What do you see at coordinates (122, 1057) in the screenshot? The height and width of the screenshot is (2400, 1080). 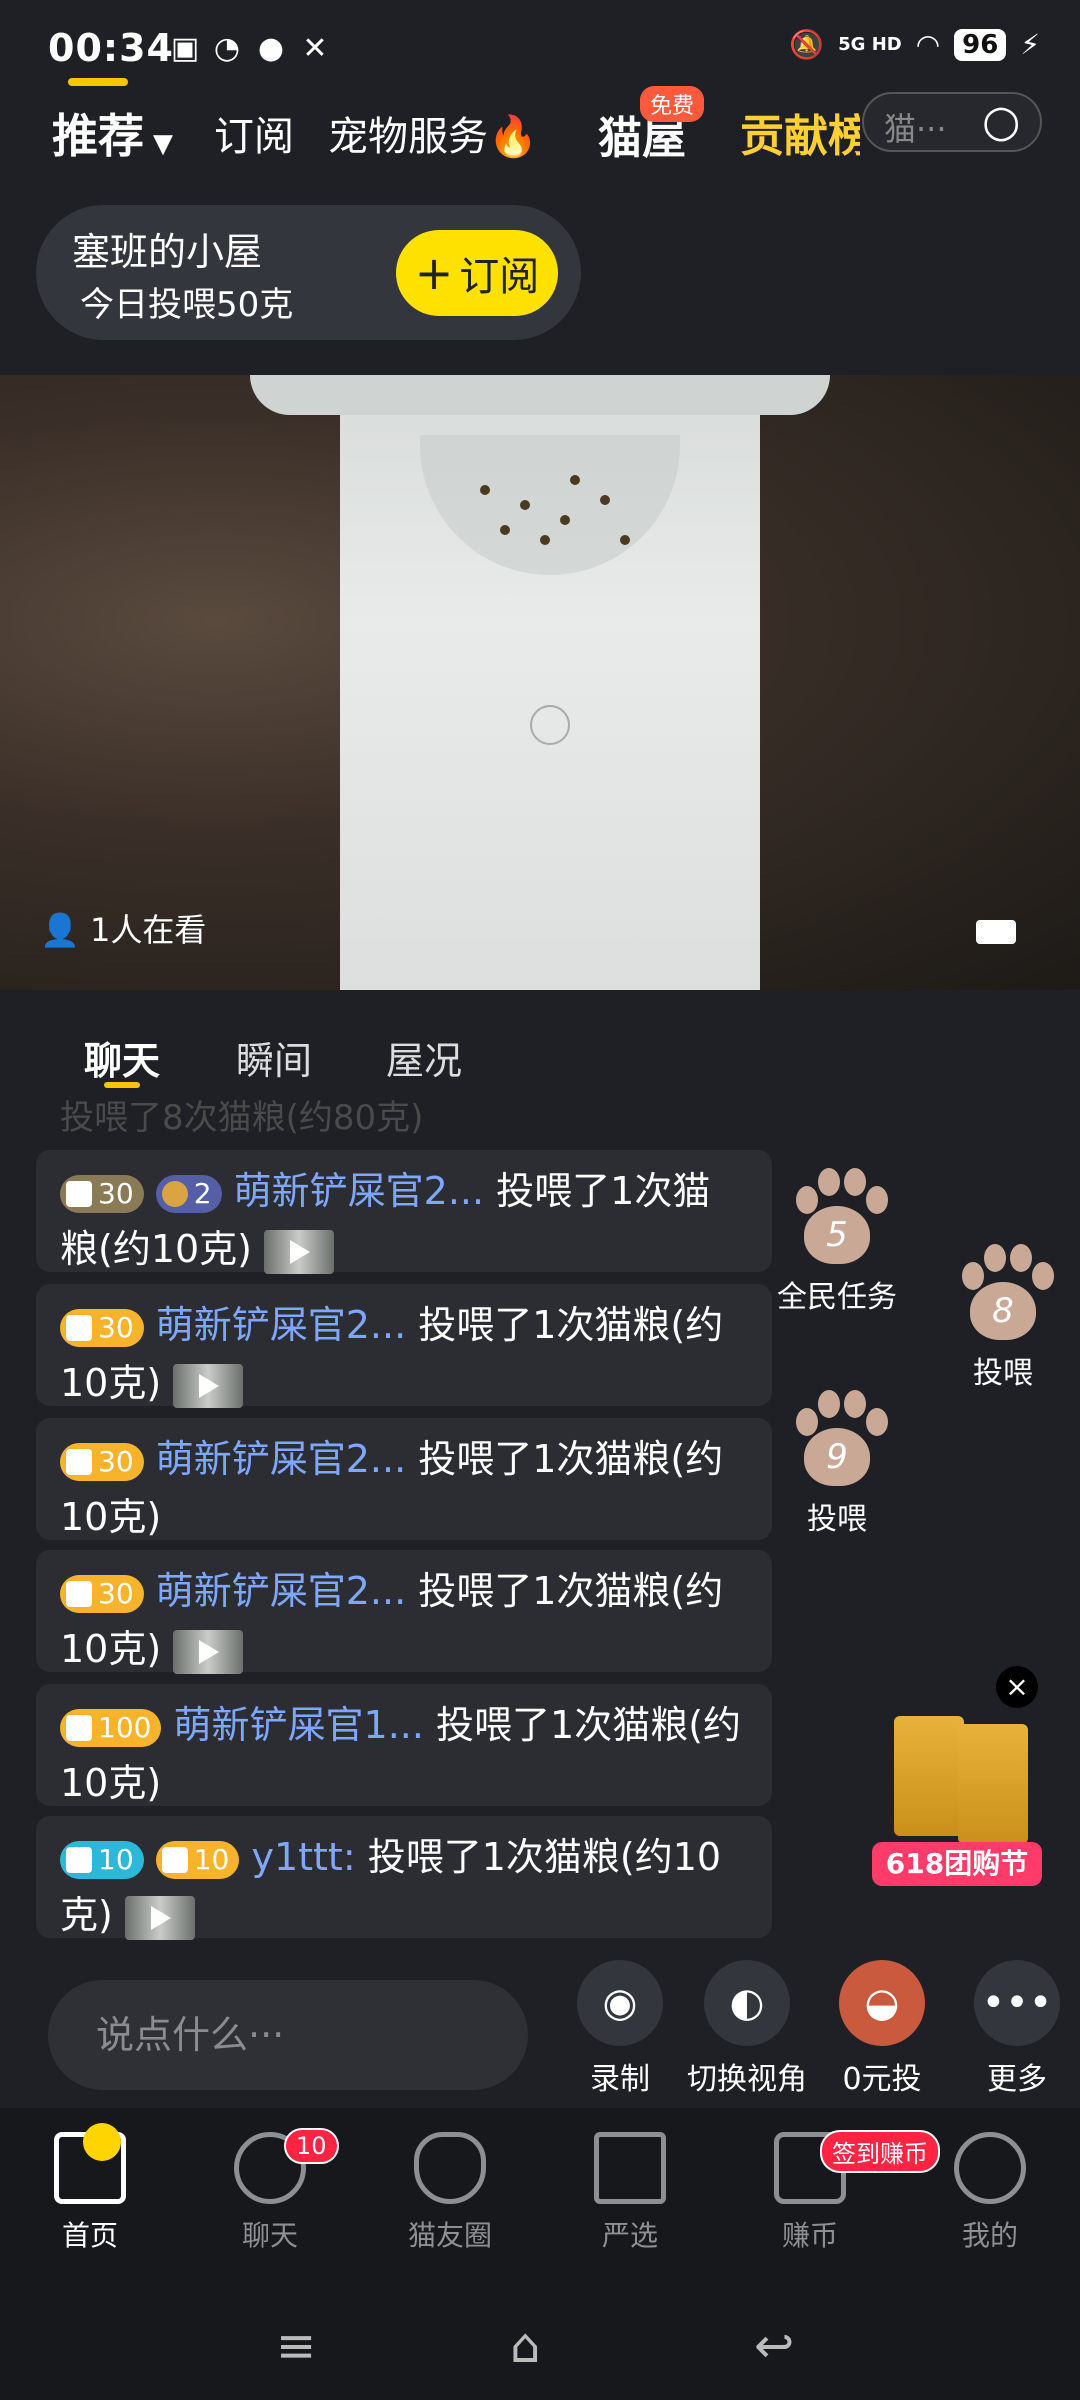 I see `tab-chat: 聊天` at bounding box center [122, 1057].